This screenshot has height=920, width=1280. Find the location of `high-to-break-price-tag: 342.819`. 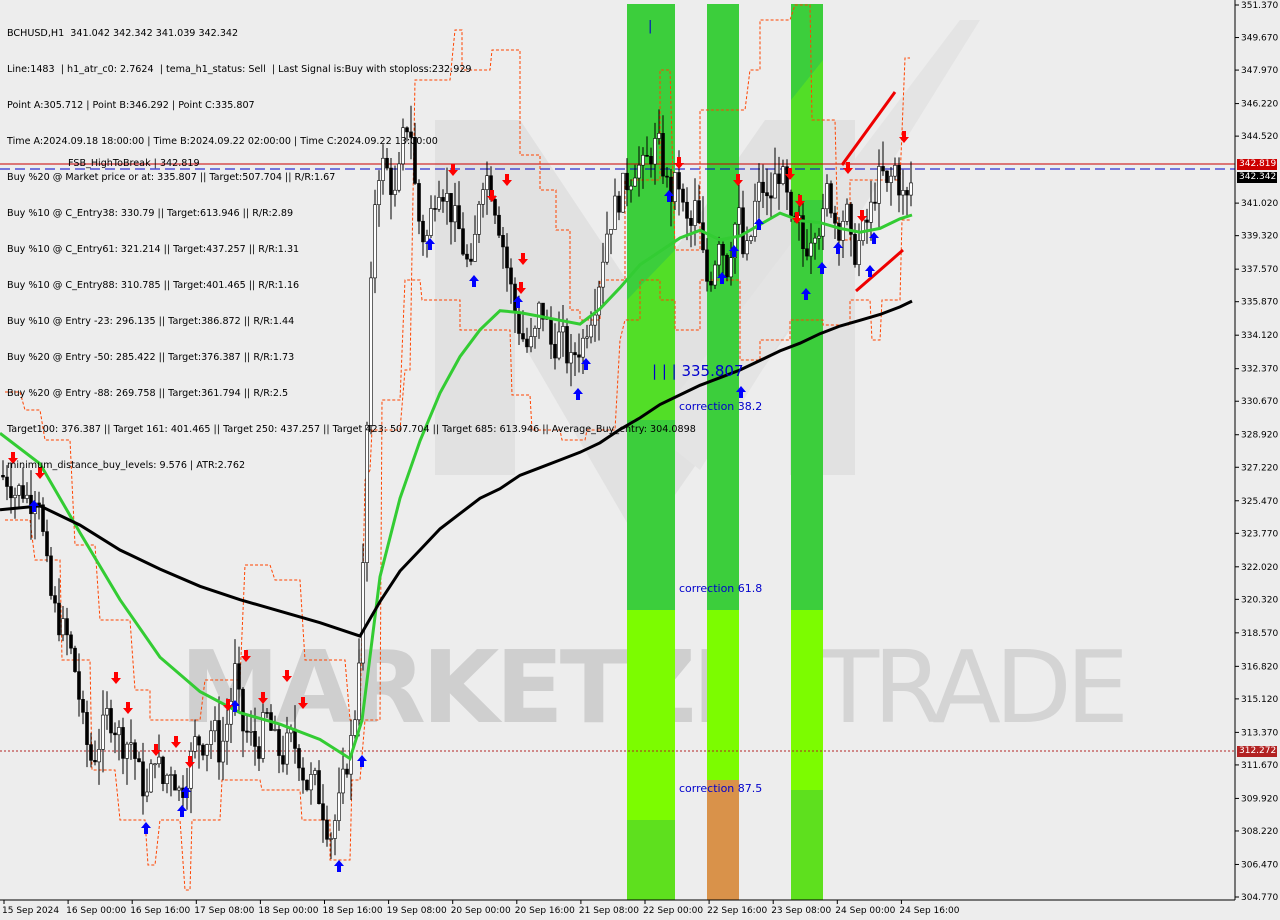

high-to-break-price-tag: 342.819 is located at coordinates (1257, 164).